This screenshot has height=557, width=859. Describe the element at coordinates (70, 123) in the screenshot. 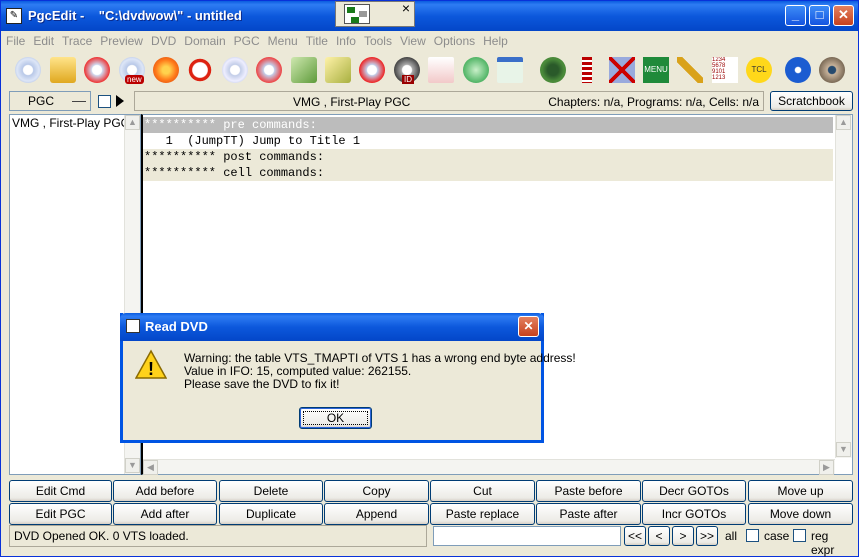

I see `pgc-list-item: VMG , First-Play PGC` at that location.